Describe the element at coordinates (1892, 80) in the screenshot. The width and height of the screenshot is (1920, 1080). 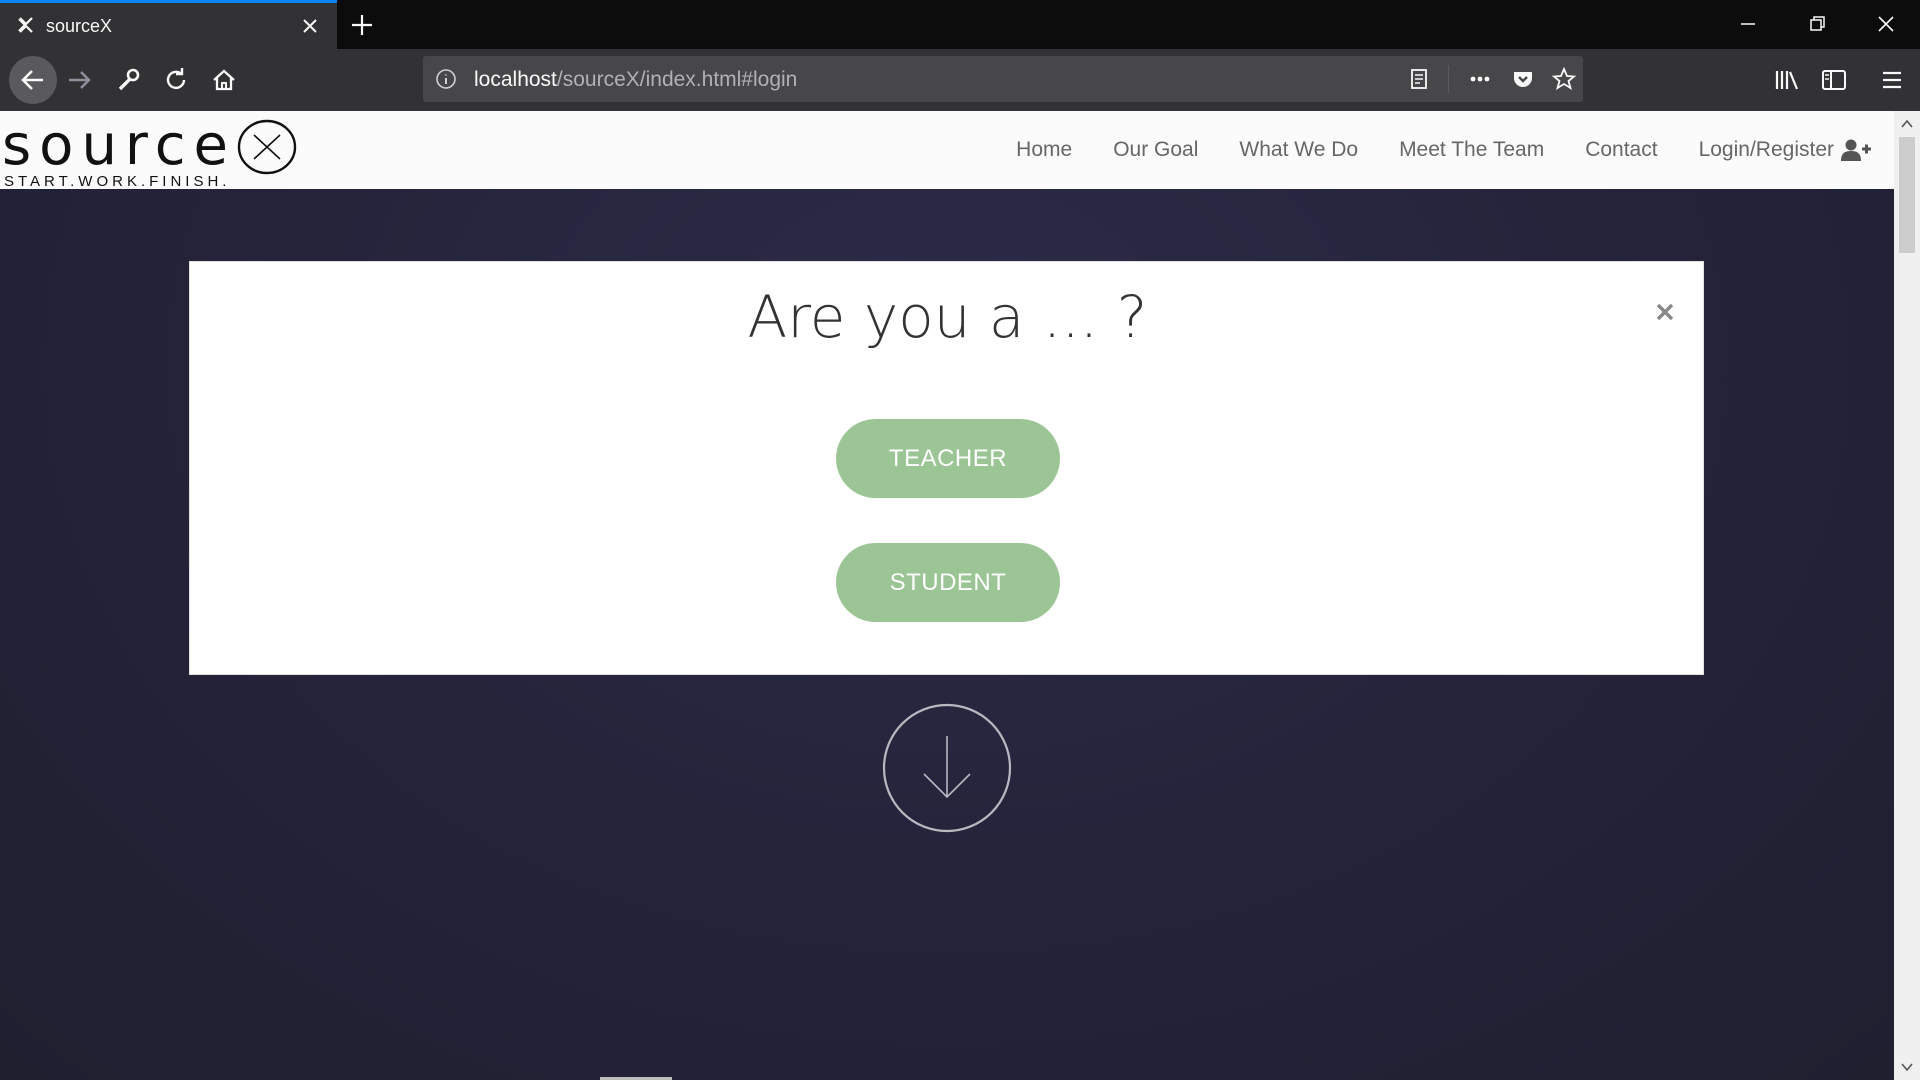
I see `hamburger-menu-icon` at that location.